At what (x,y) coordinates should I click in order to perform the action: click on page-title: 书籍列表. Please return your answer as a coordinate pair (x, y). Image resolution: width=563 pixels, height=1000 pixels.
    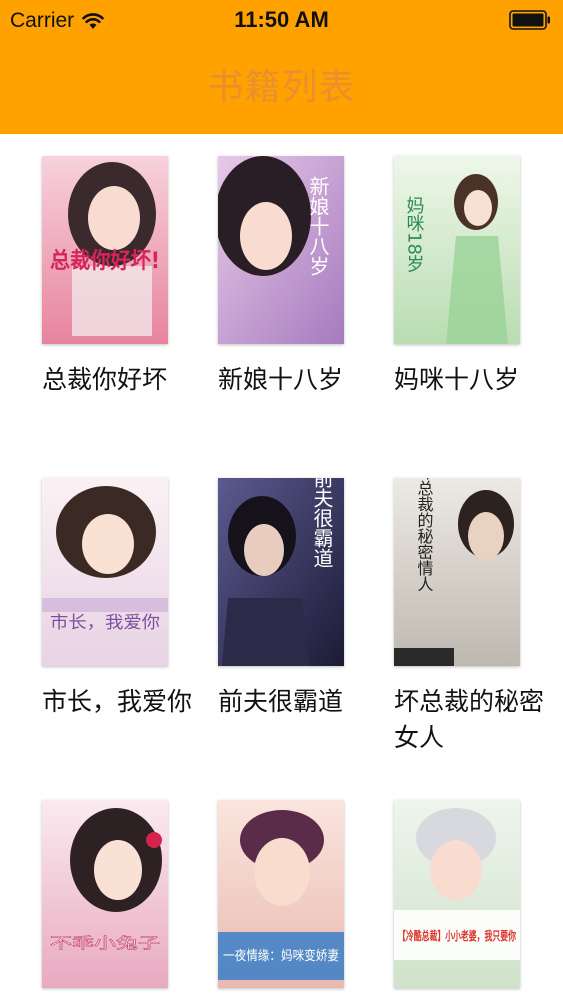
    Looking at the image, I should click on (281, 87).